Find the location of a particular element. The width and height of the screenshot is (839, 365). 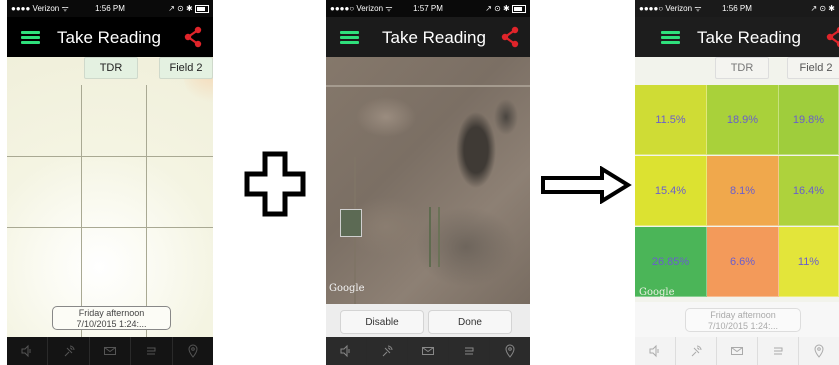

status-bar: ●●●●○ Verizon ᯤ 1:57 PM ↗ ⊙ ✱ is located at coordinates (428, 8).